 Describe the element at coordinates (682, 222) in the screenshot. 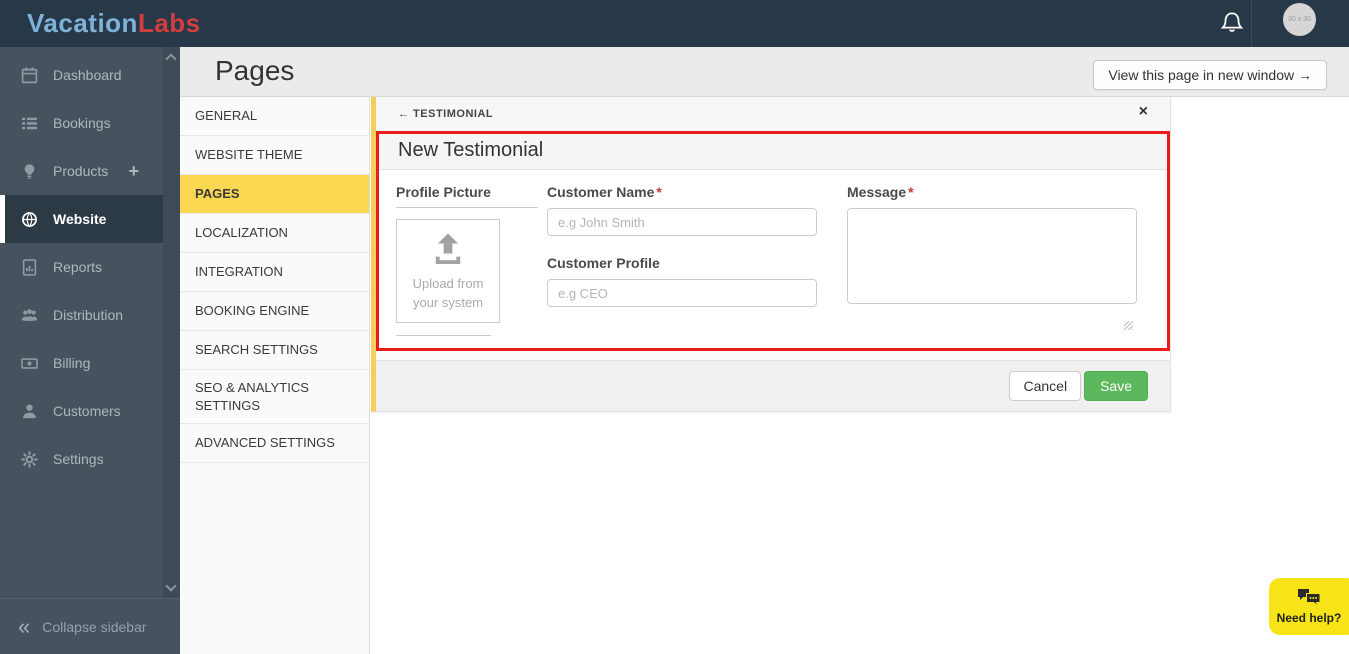

I see `customer-name-input` at that location.